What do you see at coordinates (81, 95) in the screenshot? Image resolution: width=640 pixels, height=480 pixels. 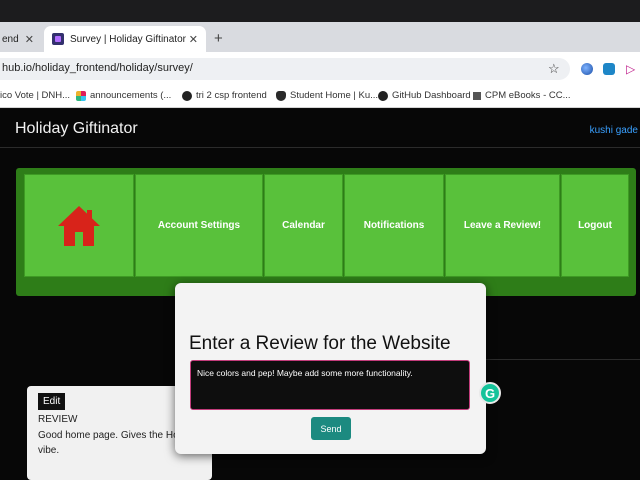 I see `slack-icon` at bounding box center [81, 95].